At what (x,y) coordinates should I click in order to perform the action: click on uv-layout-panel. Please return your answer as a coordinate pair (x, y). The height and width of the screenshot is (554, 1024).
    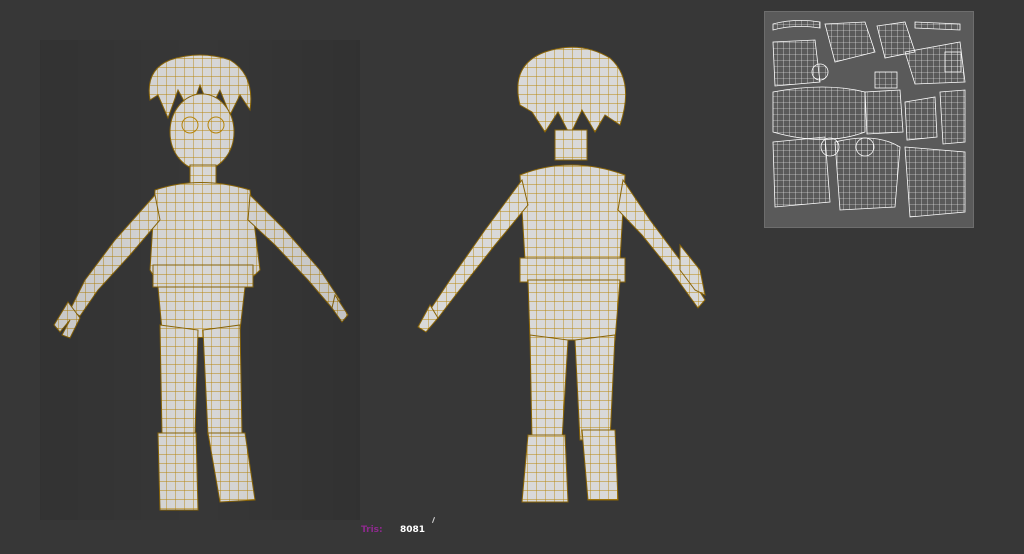
    Looking at the image, I should click on (869, 119).